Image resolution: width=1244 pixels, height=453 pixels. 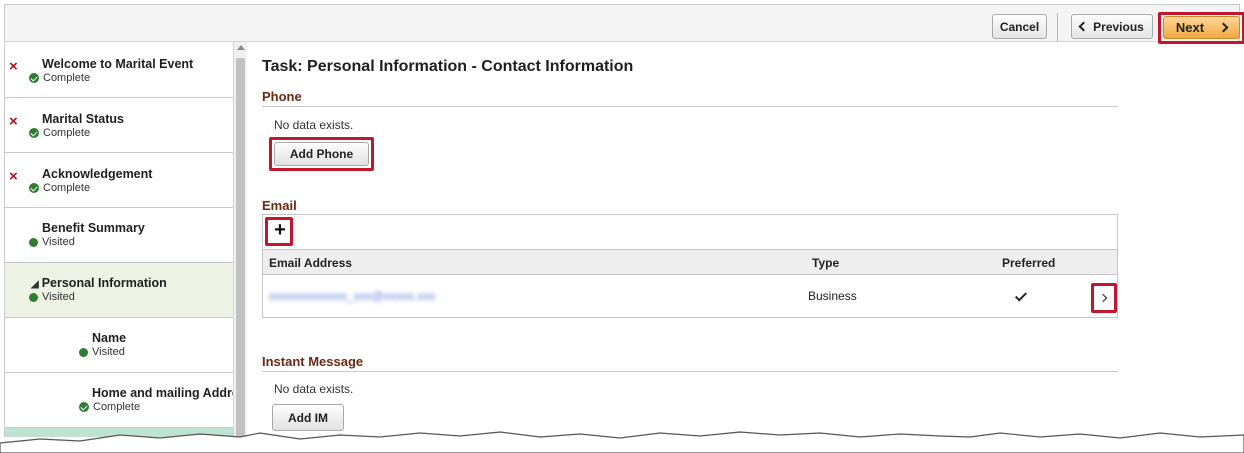 I want to click on scroll-thumb, so click(x=240, y=248).